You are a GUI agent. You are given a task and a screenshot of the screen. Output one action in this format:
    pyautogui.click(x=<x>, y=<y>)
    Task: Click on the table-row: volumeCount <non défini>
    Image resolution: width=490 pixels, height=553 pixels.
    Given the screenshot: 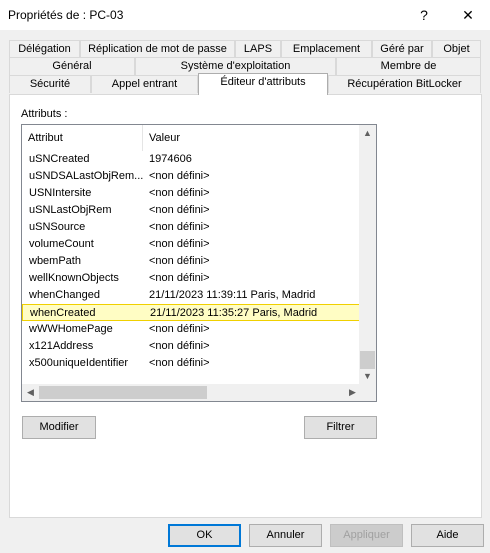 What is the action you would take?
    pyautogui.click(x=191, y=244)
    